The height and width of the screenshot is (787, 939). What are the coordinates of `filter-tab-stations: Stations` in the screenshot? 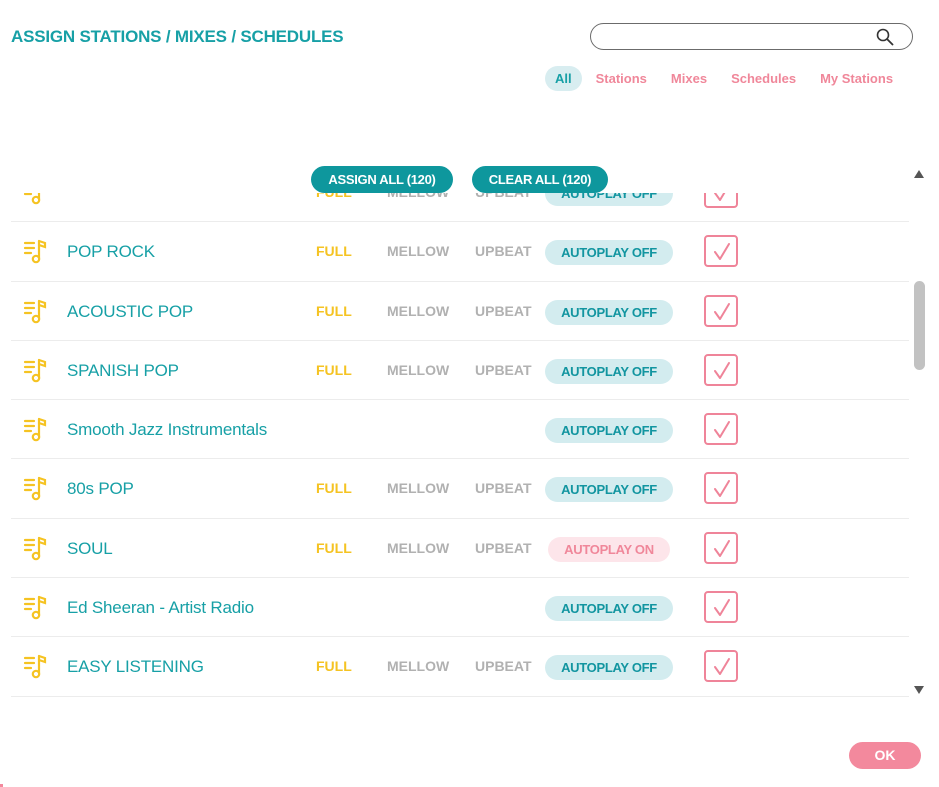 It's located at (621, 78).